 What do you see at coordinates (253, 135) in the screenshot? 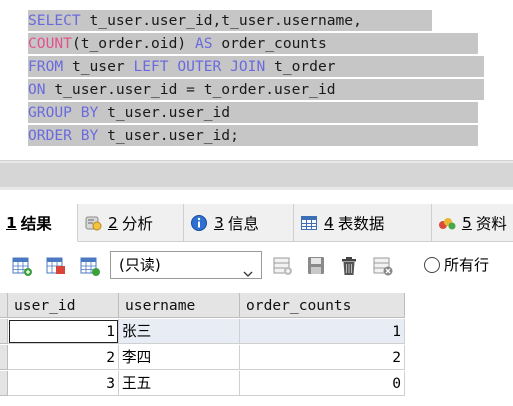
I see `sql-line-6: ORDER BY t_user.user_id;` at bounding box center [253, 135].